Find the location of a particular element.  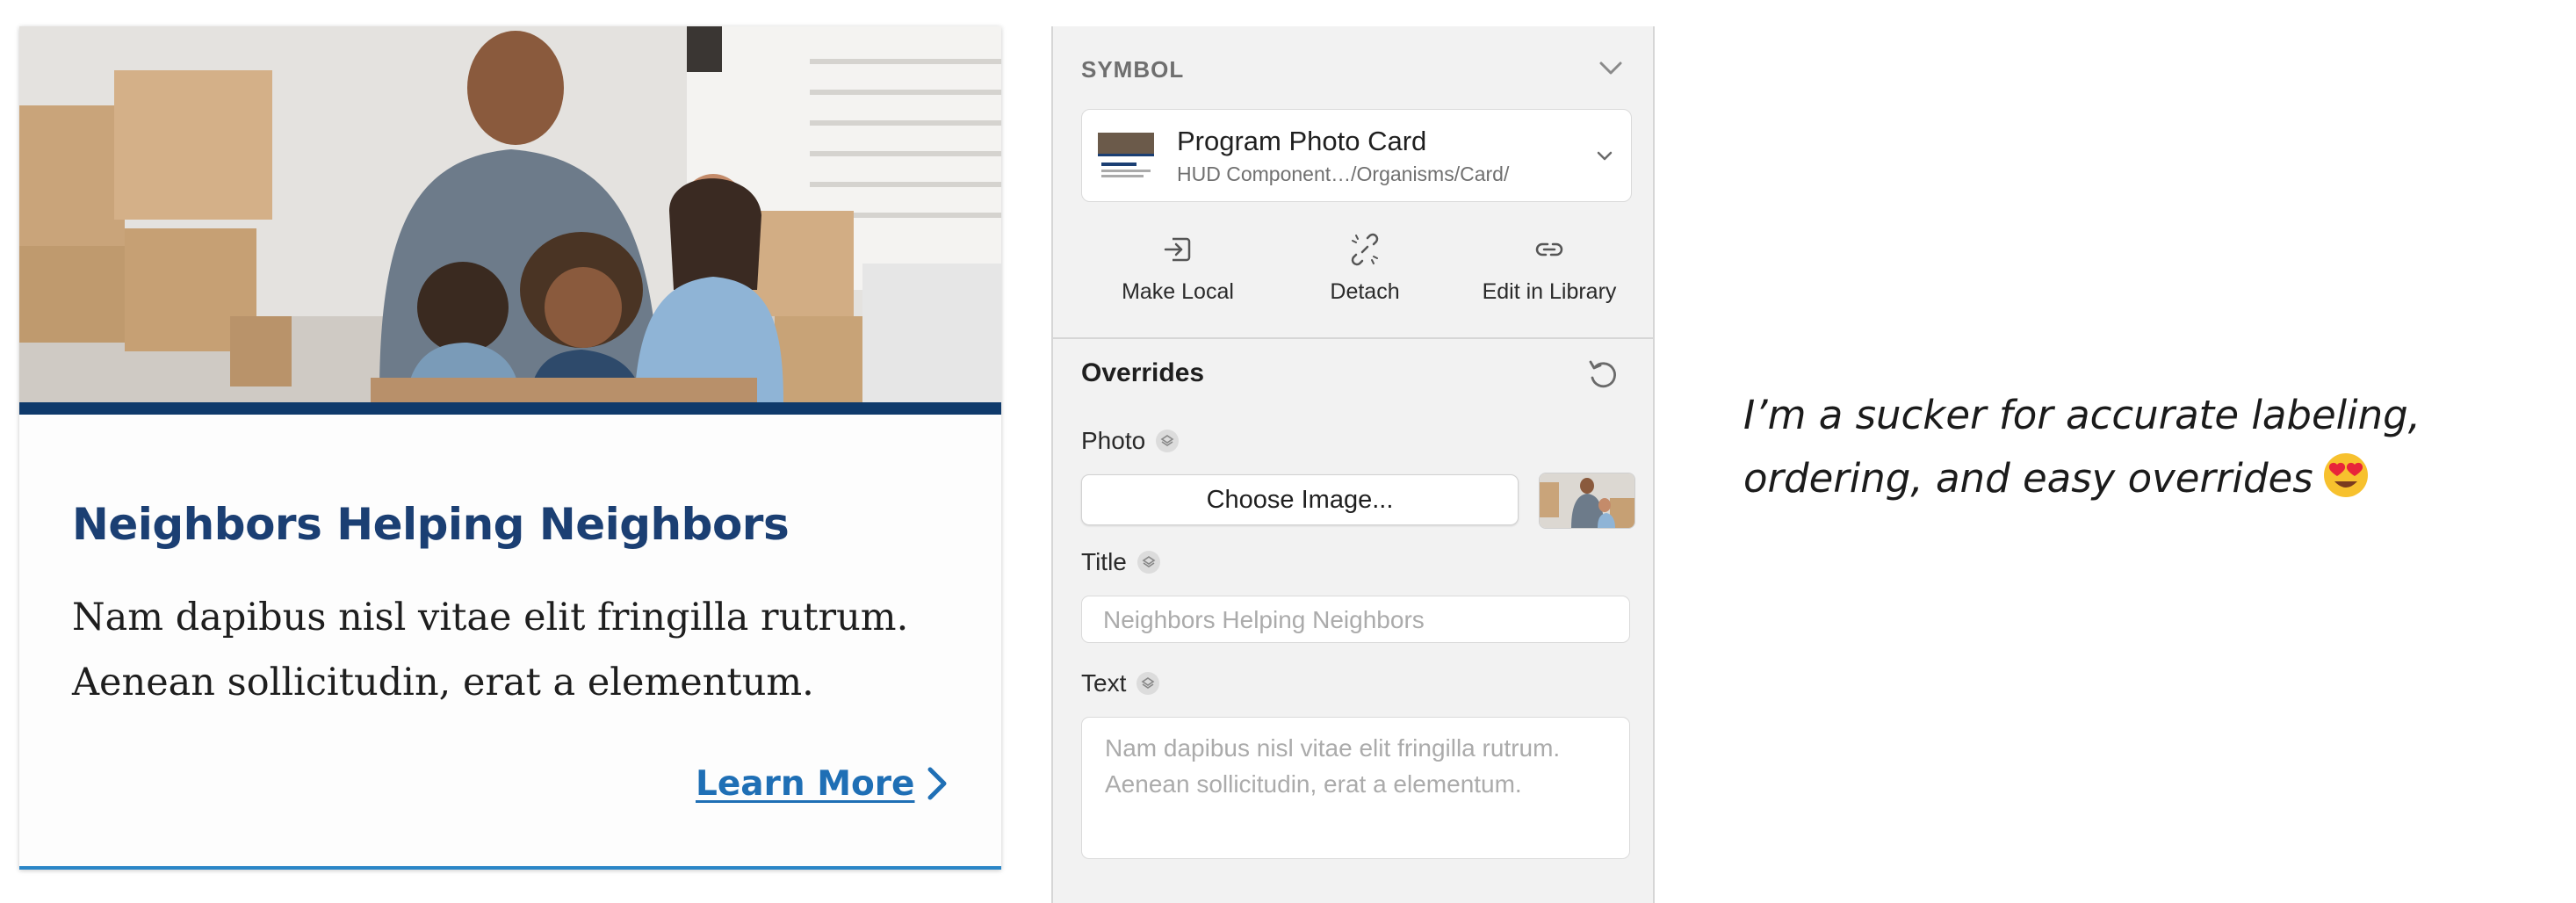

symbol-path: HUD Component…/Organisms/Card/ is located at coordinates (1343, 174).